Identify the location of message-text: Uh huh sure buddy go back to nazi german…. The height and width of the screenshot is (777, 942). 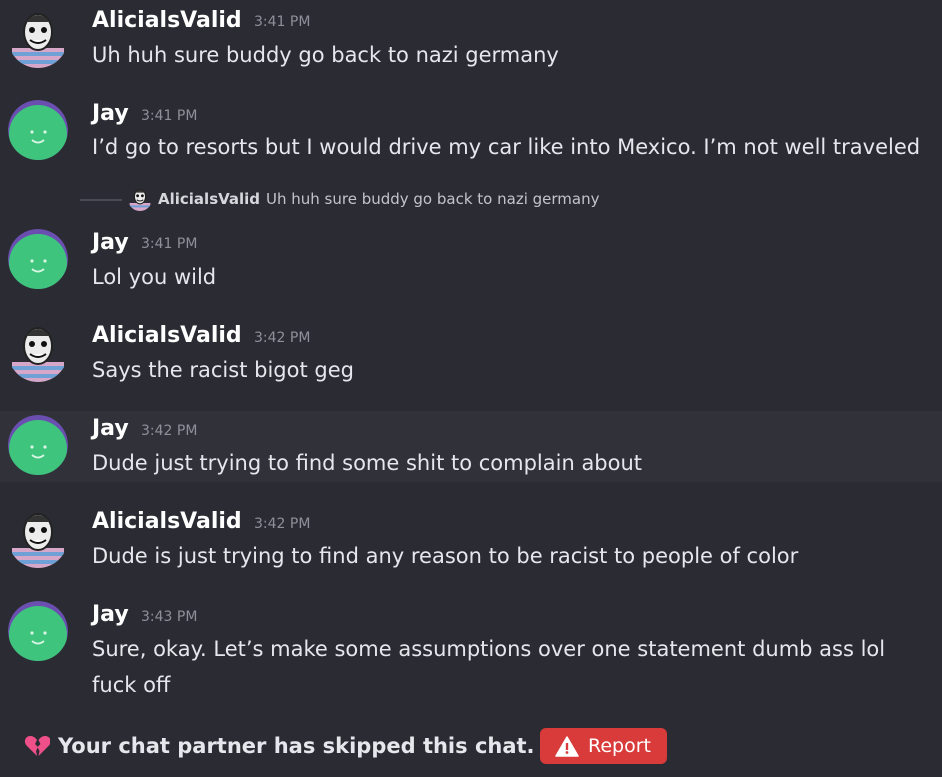
(325, 55).